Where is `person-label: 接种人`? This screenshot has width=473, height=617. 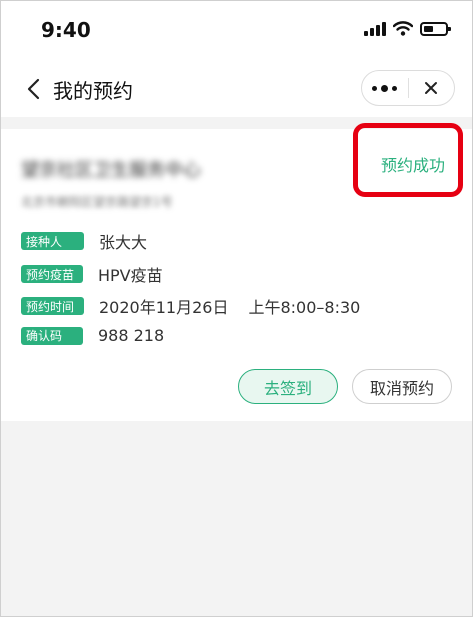 person-label: 接种人 is located at coordinates (52, 241).